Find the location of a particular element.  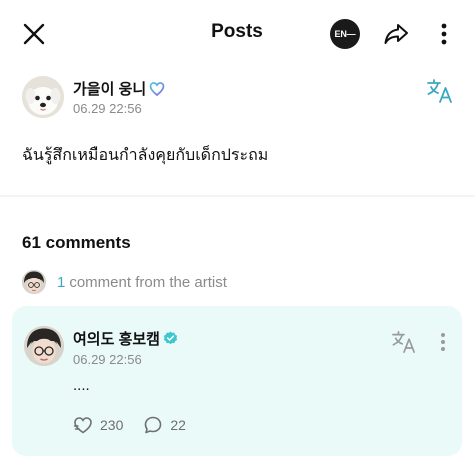

close-button is located at coordinates (34, 34).